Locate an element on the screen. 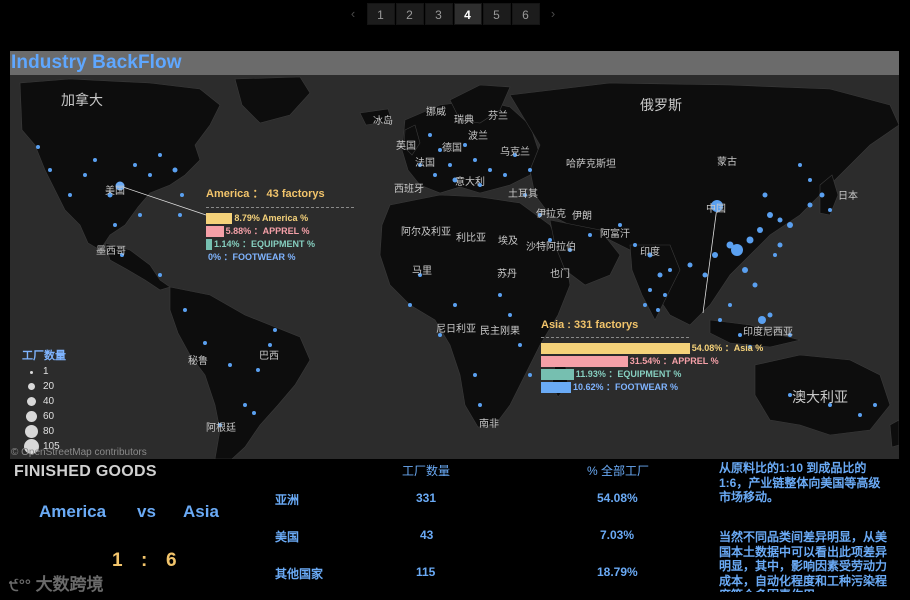 The width and height of the screenshot is (910, 600). callout-bar-row: 8.79% America % is located at coordinates (280, 219).